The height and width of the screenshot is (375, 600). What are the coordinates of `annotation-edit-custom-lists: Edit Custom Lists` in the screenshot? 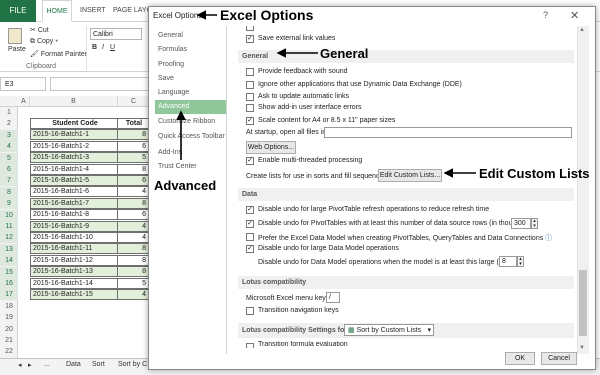 It's located at (534, 173).